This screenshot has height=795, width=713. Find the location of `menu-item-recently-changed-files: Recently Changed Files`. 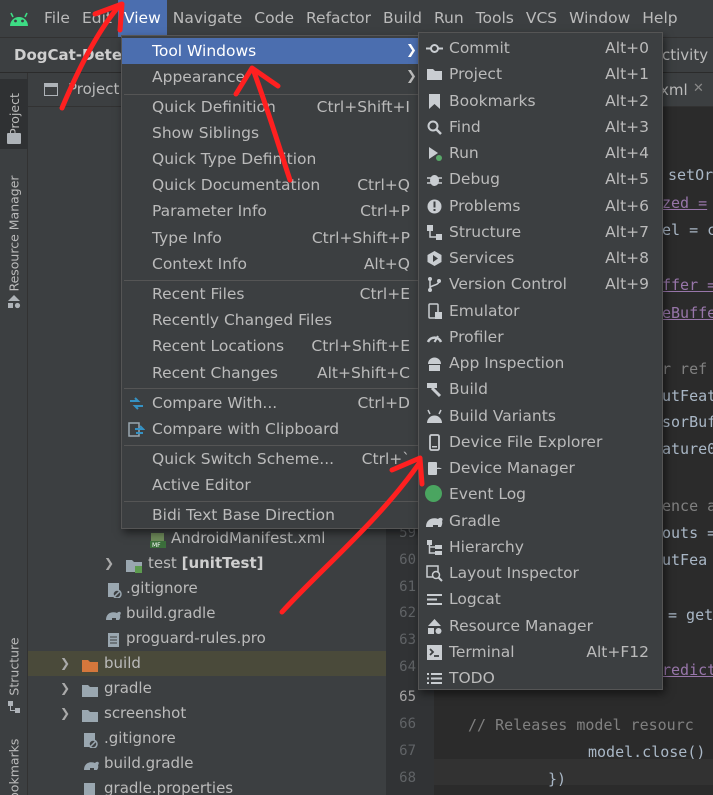

menu-item-recently-changed-files: Recently Changed Files is located at coordinates (270, 320).